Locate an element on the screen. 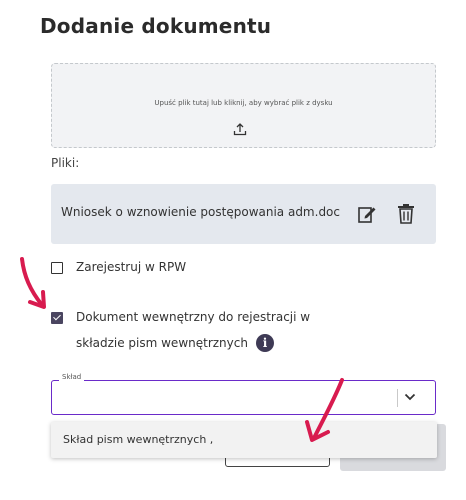 This screenshot has width=466, height=500. trash-icon is located at coordinates (406, 213).